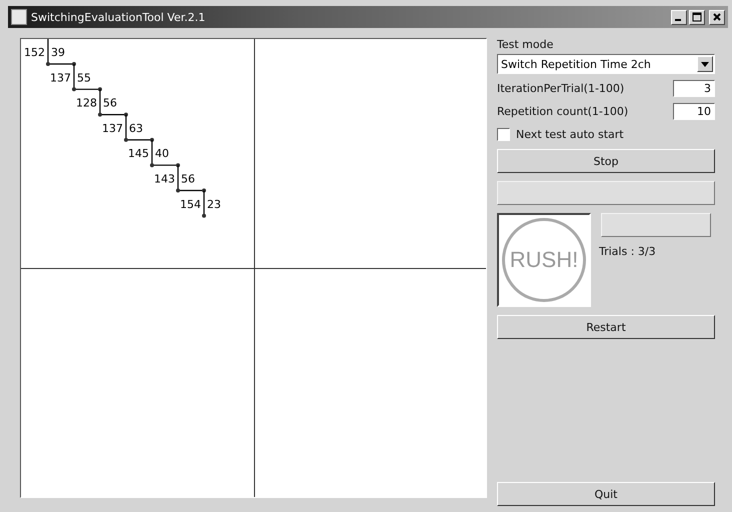 The image size is (732, 512). What do you see at coordinates (606, 327) in the screenshot?
I see `restart-button: Restart` at bounding box center [606, 327].